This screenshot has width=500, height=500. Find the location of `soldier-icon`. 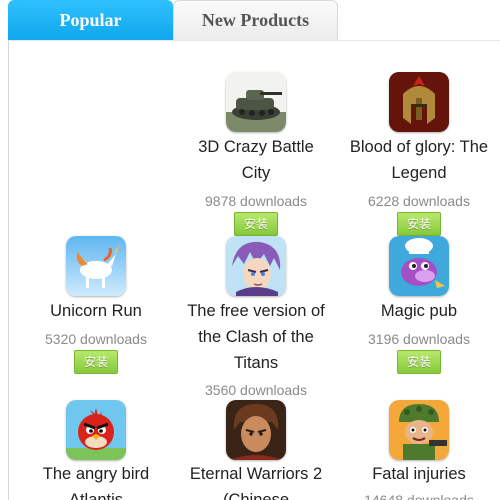

soldier-icon is located at coordinates (419, 430).